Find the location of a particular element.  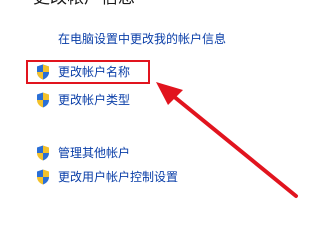

task-label: 更改帐户名称 is located at coordinates (94, 72).